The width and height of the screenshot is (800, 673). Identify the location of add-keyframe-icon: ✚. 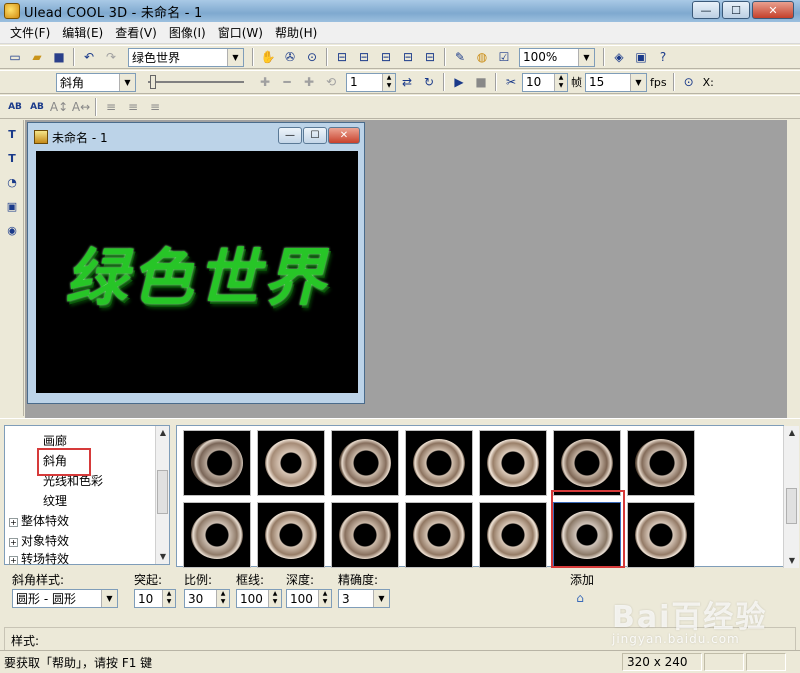
(265, 82).